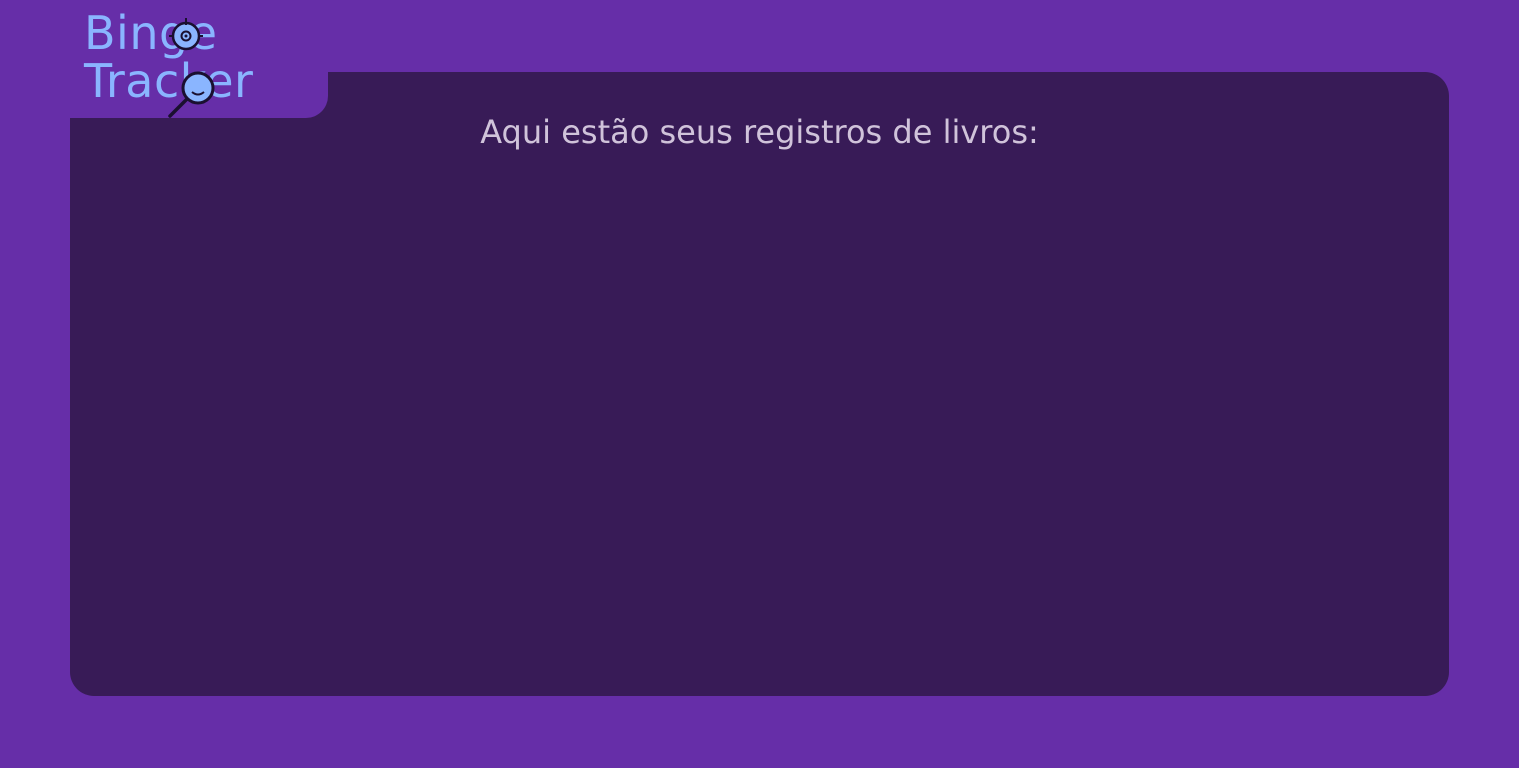 Image resolution: width=1519 pixels, height=768 pixels. What do you see at coordinates (169, 81) in the screenshot?
I see `logo-text-line-2: Tracker` at bounding box center [169, 81].